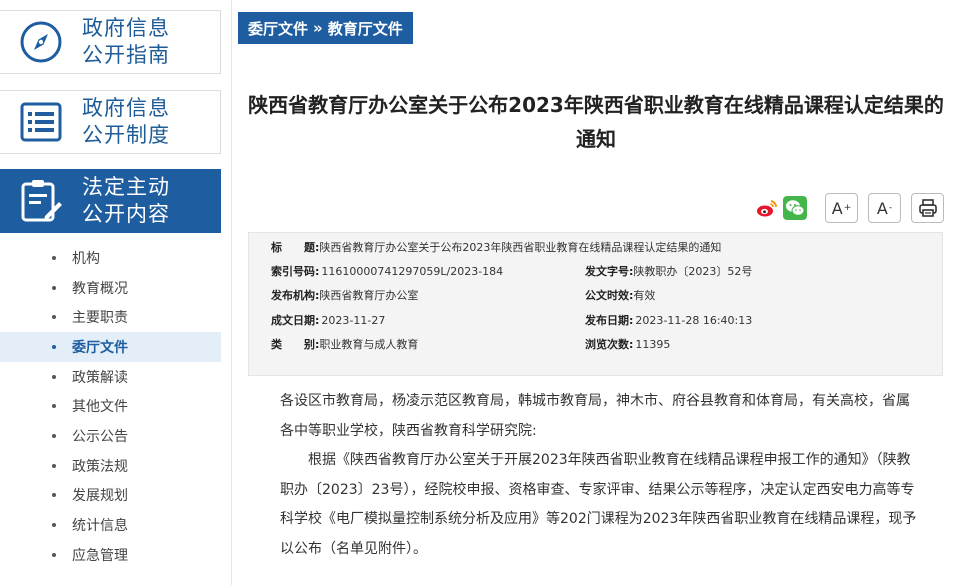 This screenshot has height=585, width=954. I want to click on sidebar-item-announcements: 公示公告, so click(110, 436).